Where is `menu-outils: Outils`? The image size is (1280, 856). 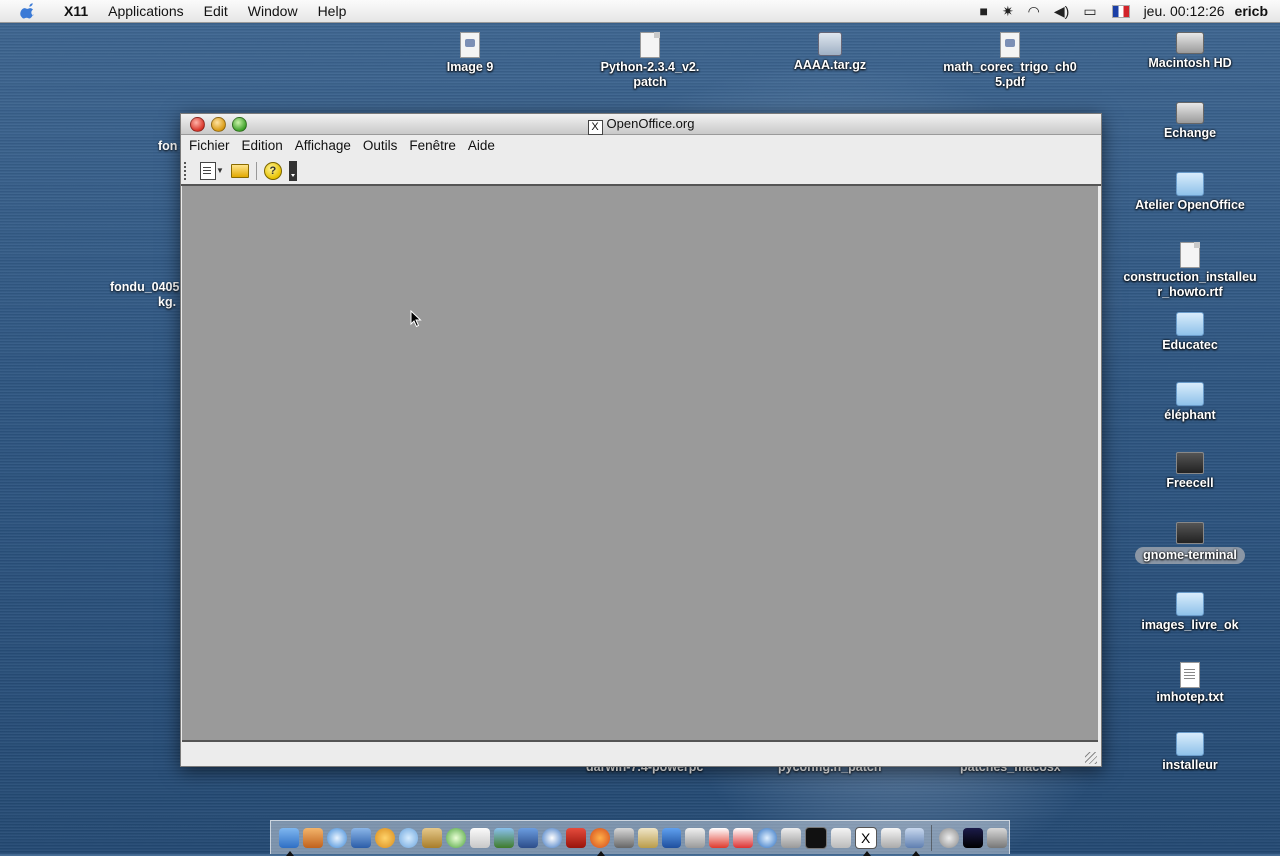
menu-outils: Outils is located at coordinates (380, 146).